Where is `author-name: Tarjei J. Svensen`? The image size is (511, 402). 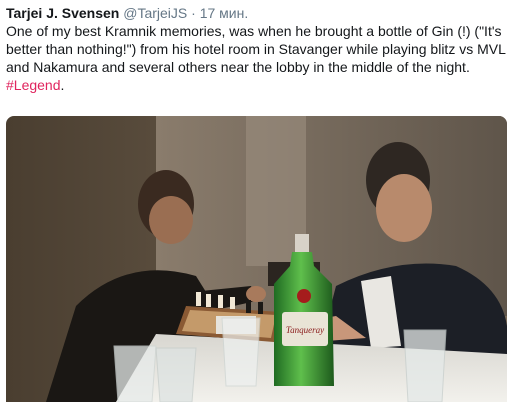
author-name: Tarjei J. Svensen is located at coordinates (62, 13).